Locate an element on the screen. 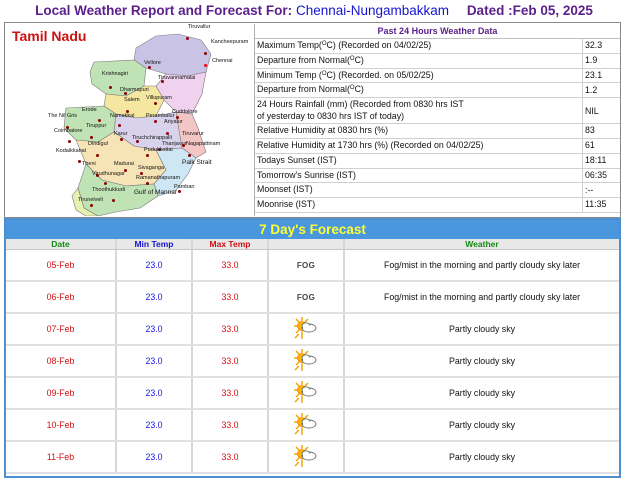 This screenshot has height=482, width=628. city-label: Pudukkottai is located at coordinates (158, 150).